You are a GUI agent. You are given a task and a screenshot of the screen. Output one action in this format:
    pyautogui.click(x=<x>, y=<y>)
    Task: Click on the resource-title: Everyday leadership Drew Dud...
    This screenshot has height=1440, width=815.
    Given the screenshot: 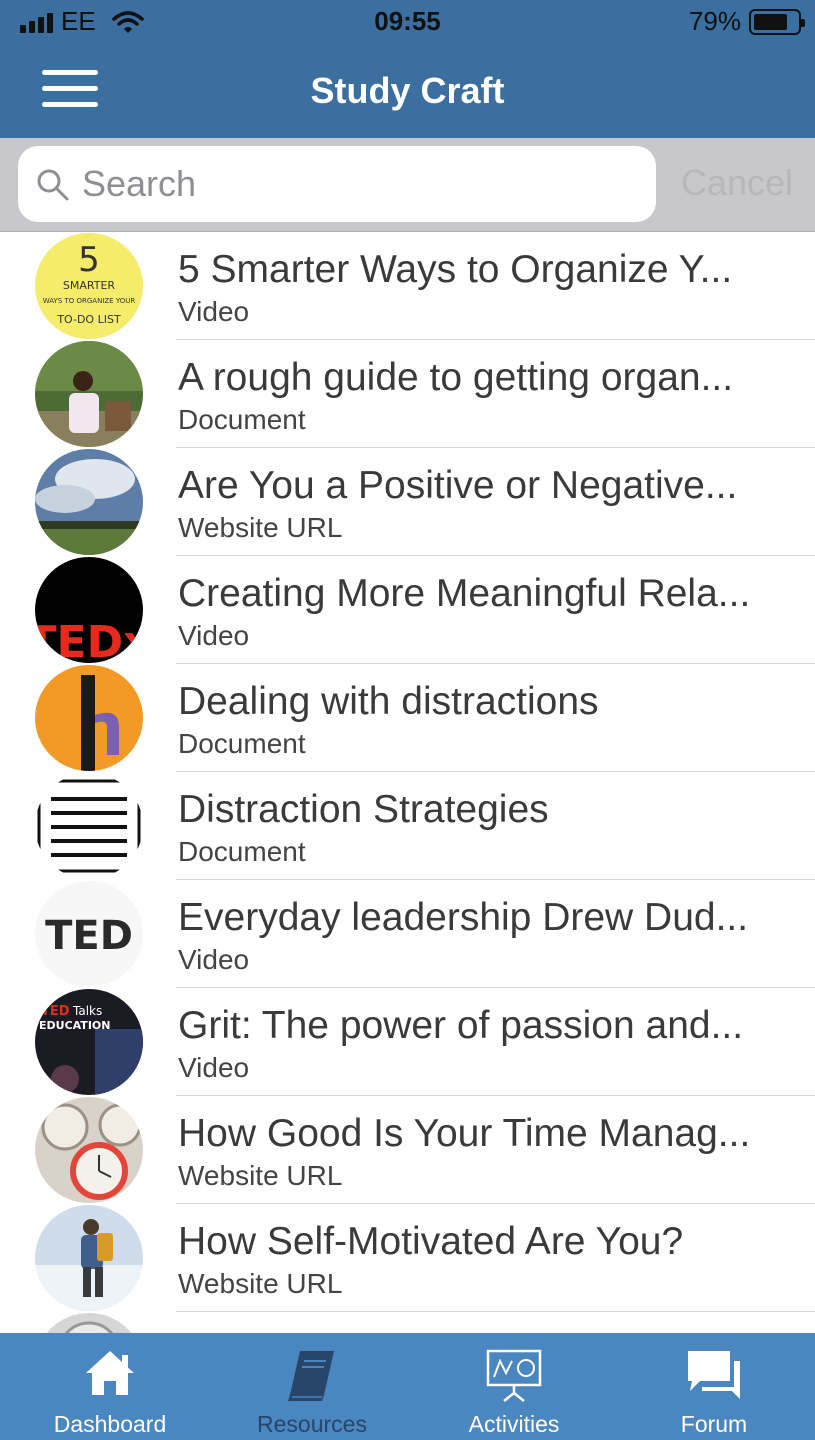 What is the action you would take?
    pyautogui.click(x=463, y=917)
    